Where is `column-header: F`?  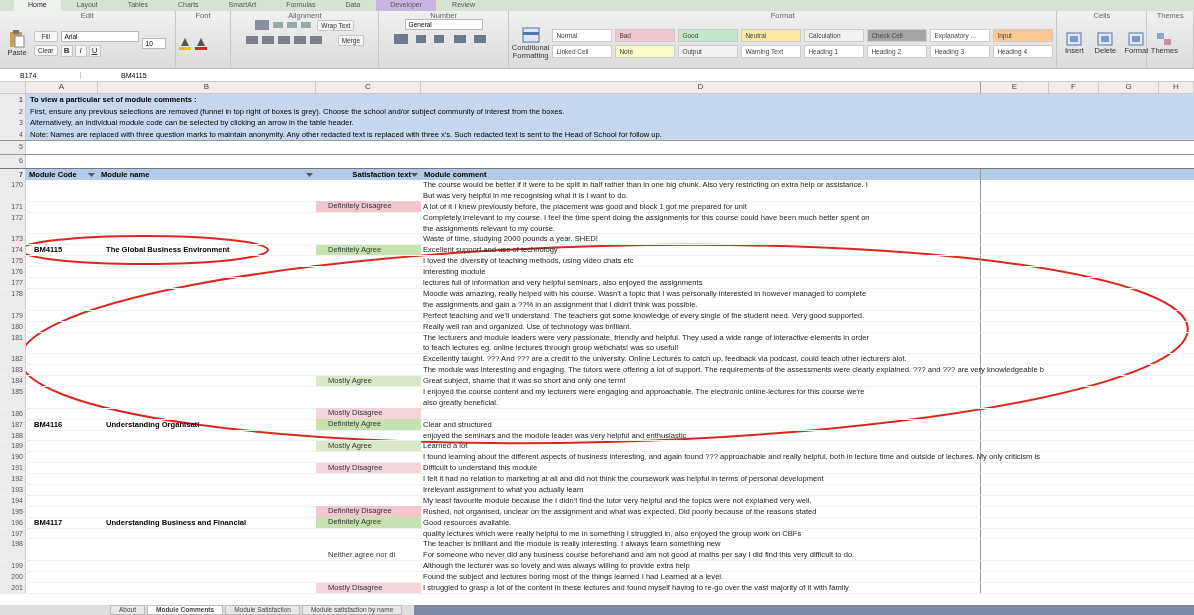 column-header: F is located at coordinates (1074, 87).